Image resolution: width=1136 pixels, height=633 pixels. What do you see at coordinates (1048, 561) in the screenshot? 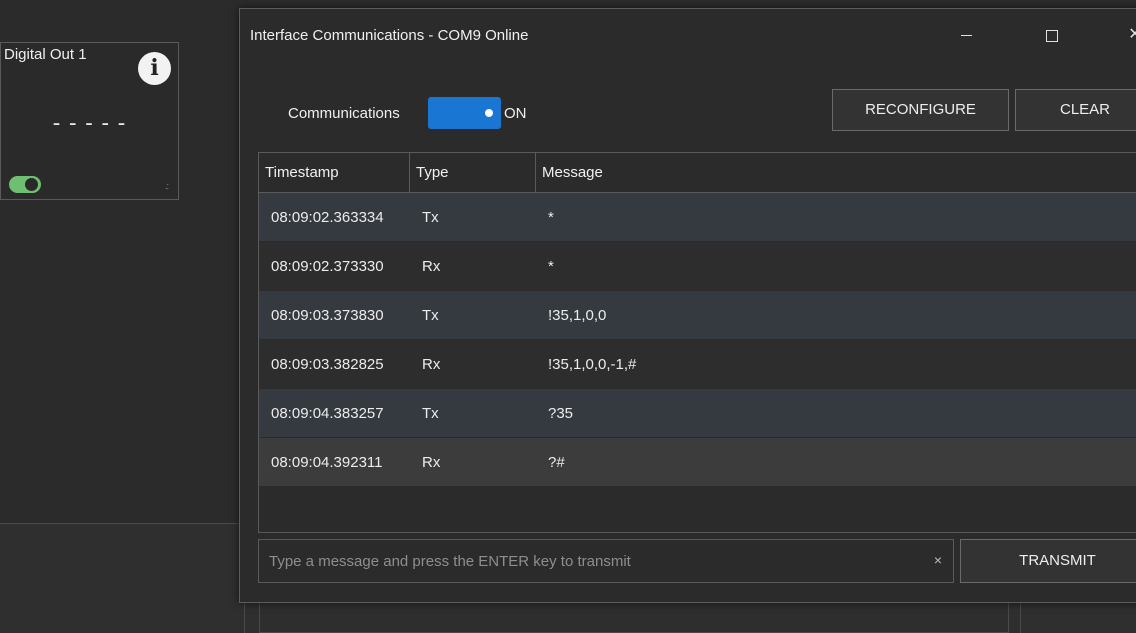
I see `transmit-button: TRANSMIT` at bounding box center [1048, 561].